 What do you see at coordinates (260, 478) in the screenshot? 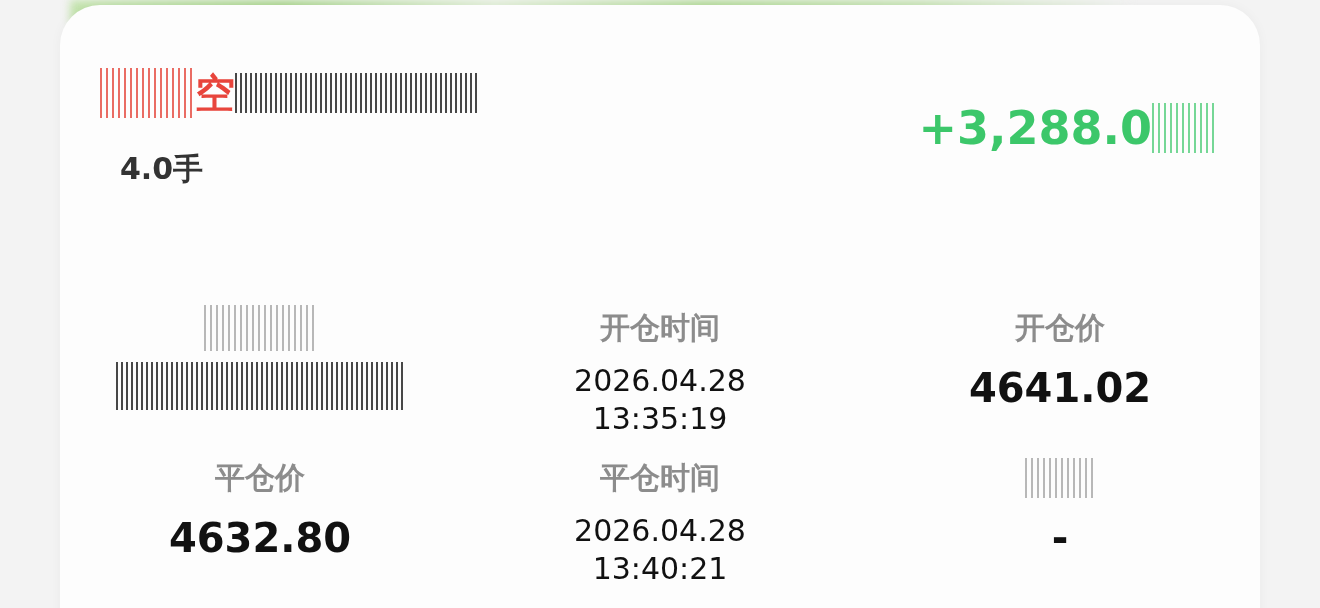
I see `field-label: 平仓价` at bounding box center [260, 478].